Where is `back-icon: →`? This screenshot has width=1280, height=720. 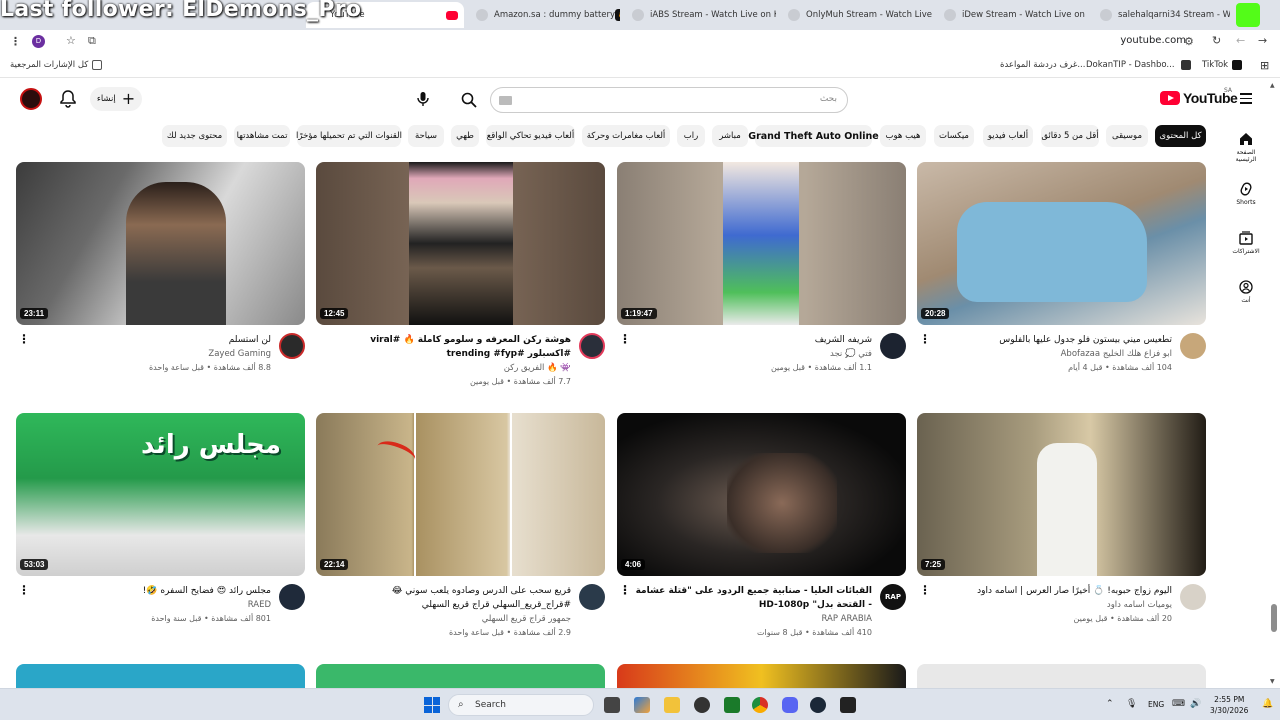
back-icon: → is located at coordinates (1262, 40).